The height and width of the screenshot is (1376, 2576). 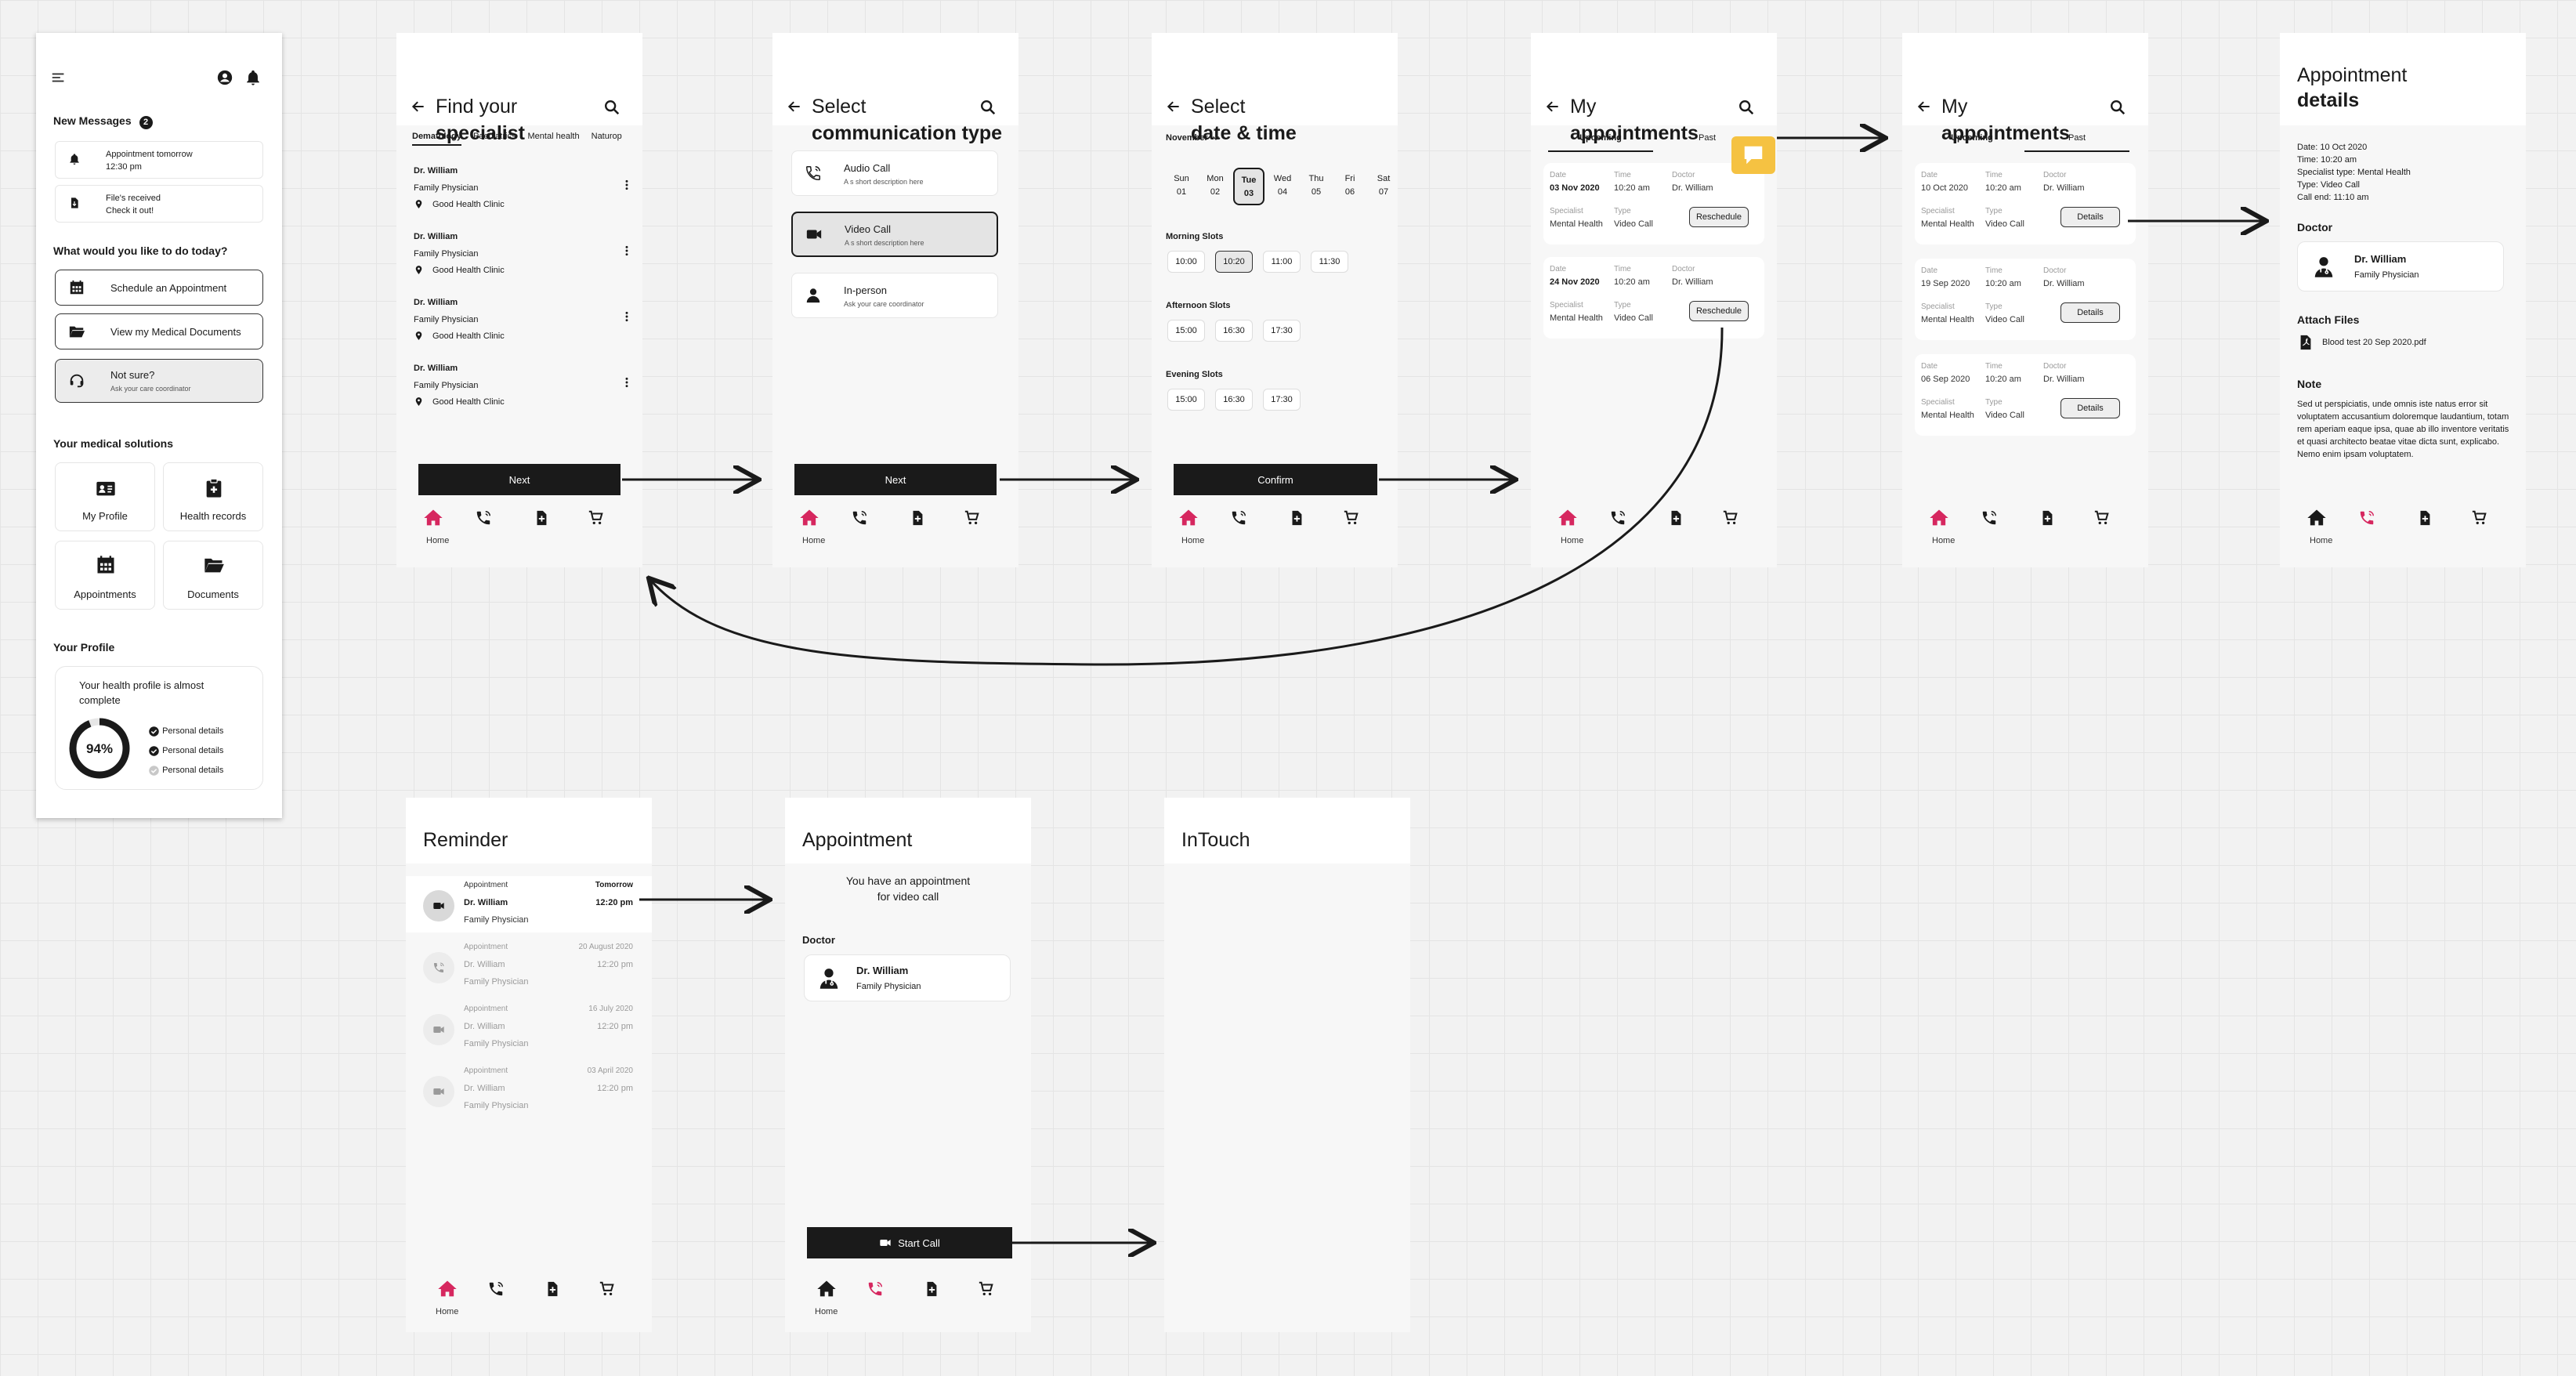 What do you see at coordinates (2077, 142) in the screenshot?
I see `tab-past: Past` at bounding box center [2077, 142].